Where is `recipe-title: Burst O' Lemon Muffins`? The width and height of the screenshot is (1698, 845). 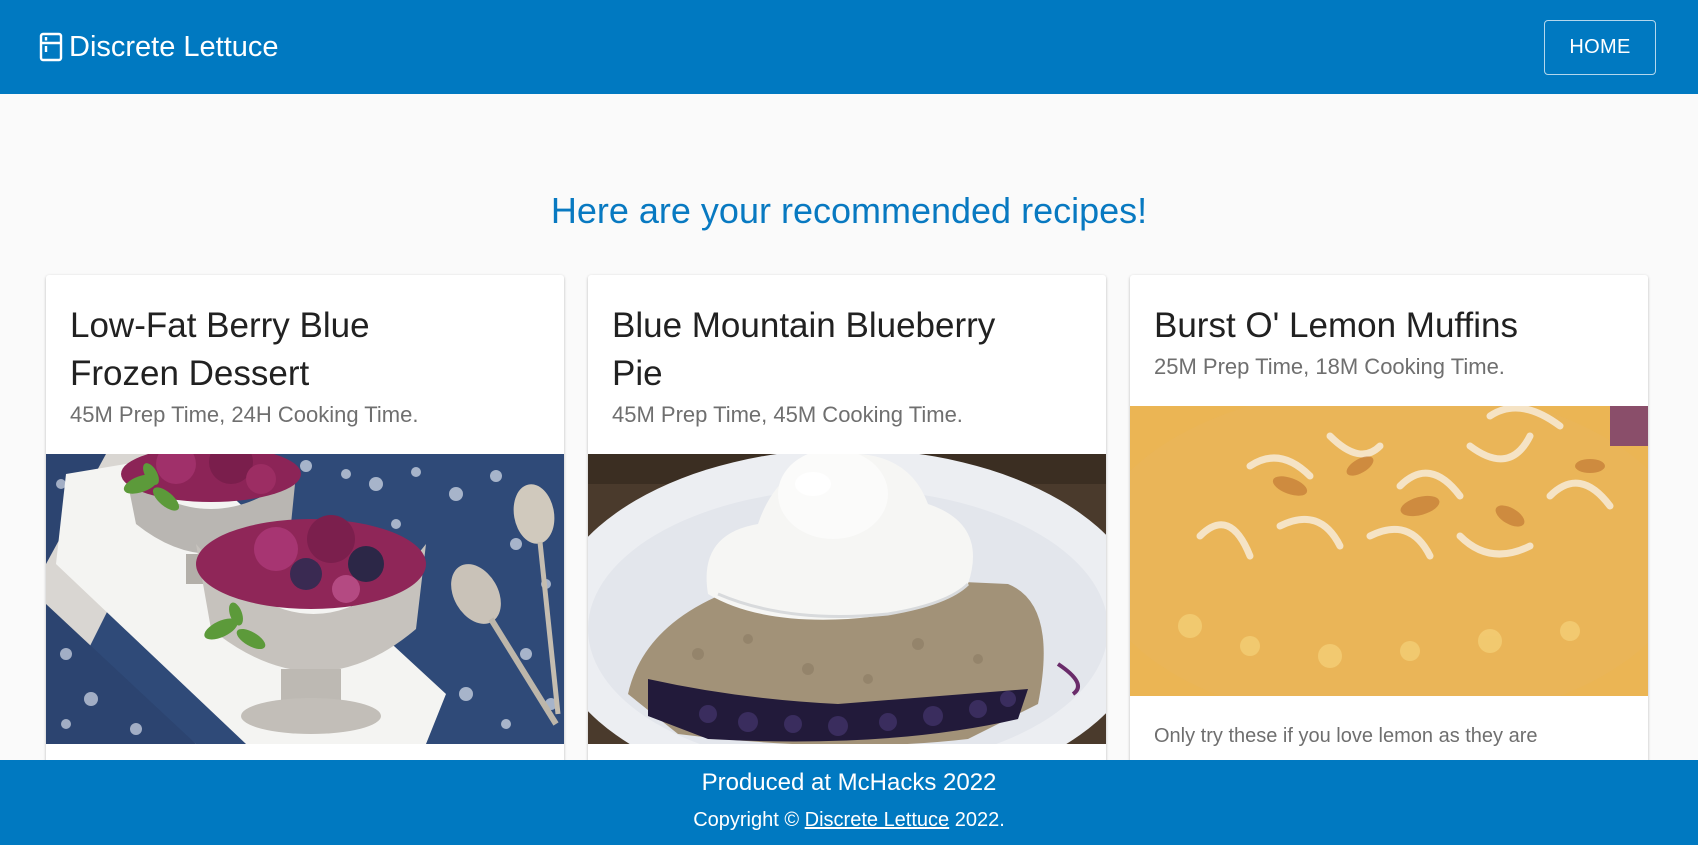 recipe-title: Burst O' Lemon Muffins is located at coordinates (1389, 326).